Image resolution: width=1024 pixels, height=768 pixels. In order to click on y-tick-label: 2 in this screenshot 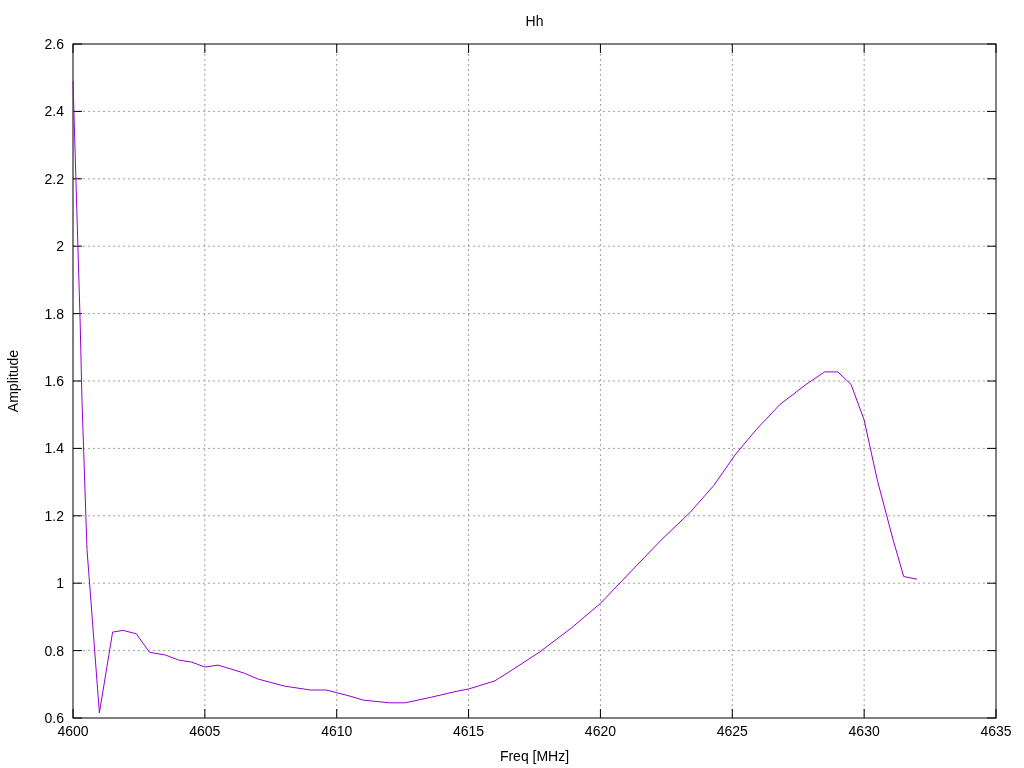, I will do `click(60, 246)`.